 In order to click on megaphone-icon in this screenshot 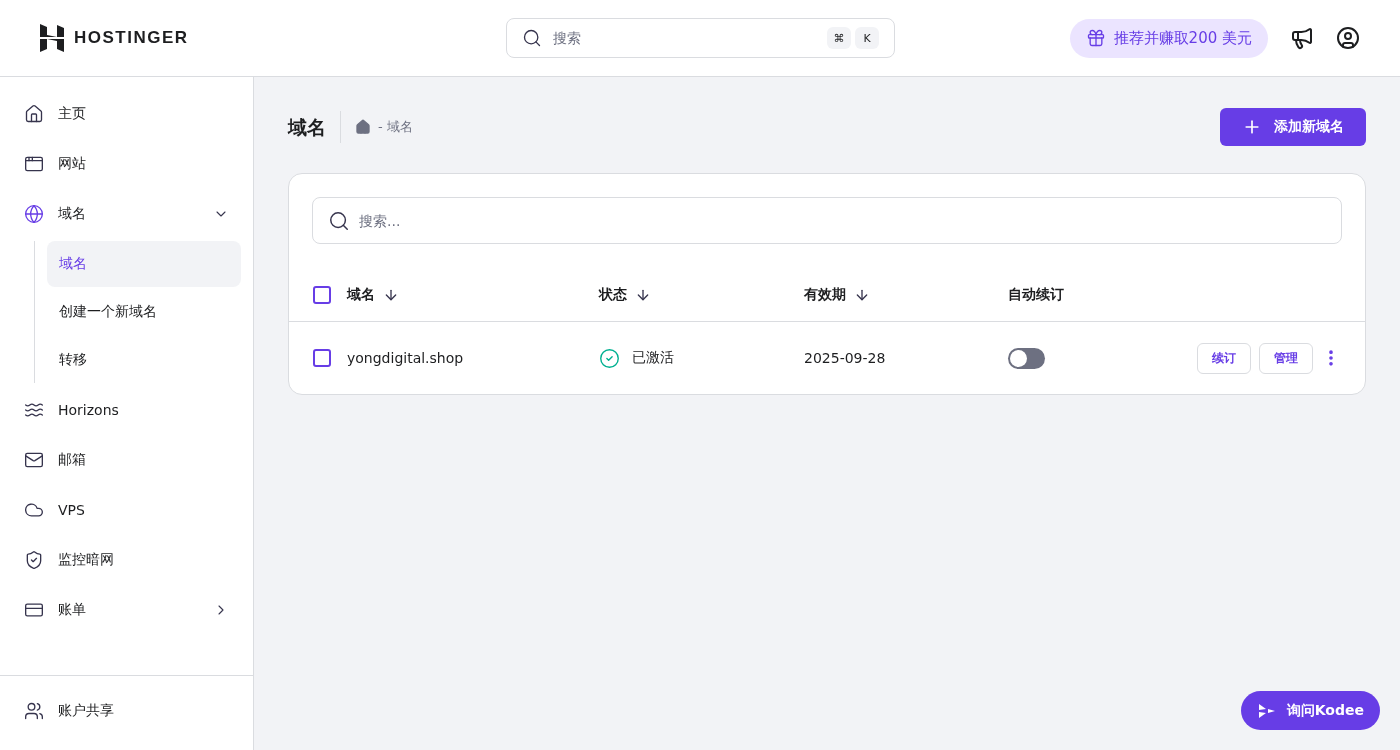, I will do `click(1302, 38)`.